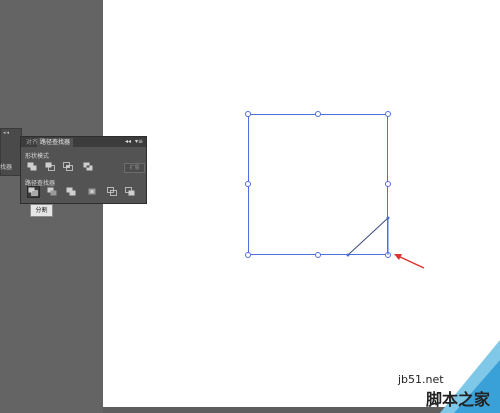 The height and width of the screenshot is (413, 500). I want to click on selection-handle-bottom-left, so click(248, 255).